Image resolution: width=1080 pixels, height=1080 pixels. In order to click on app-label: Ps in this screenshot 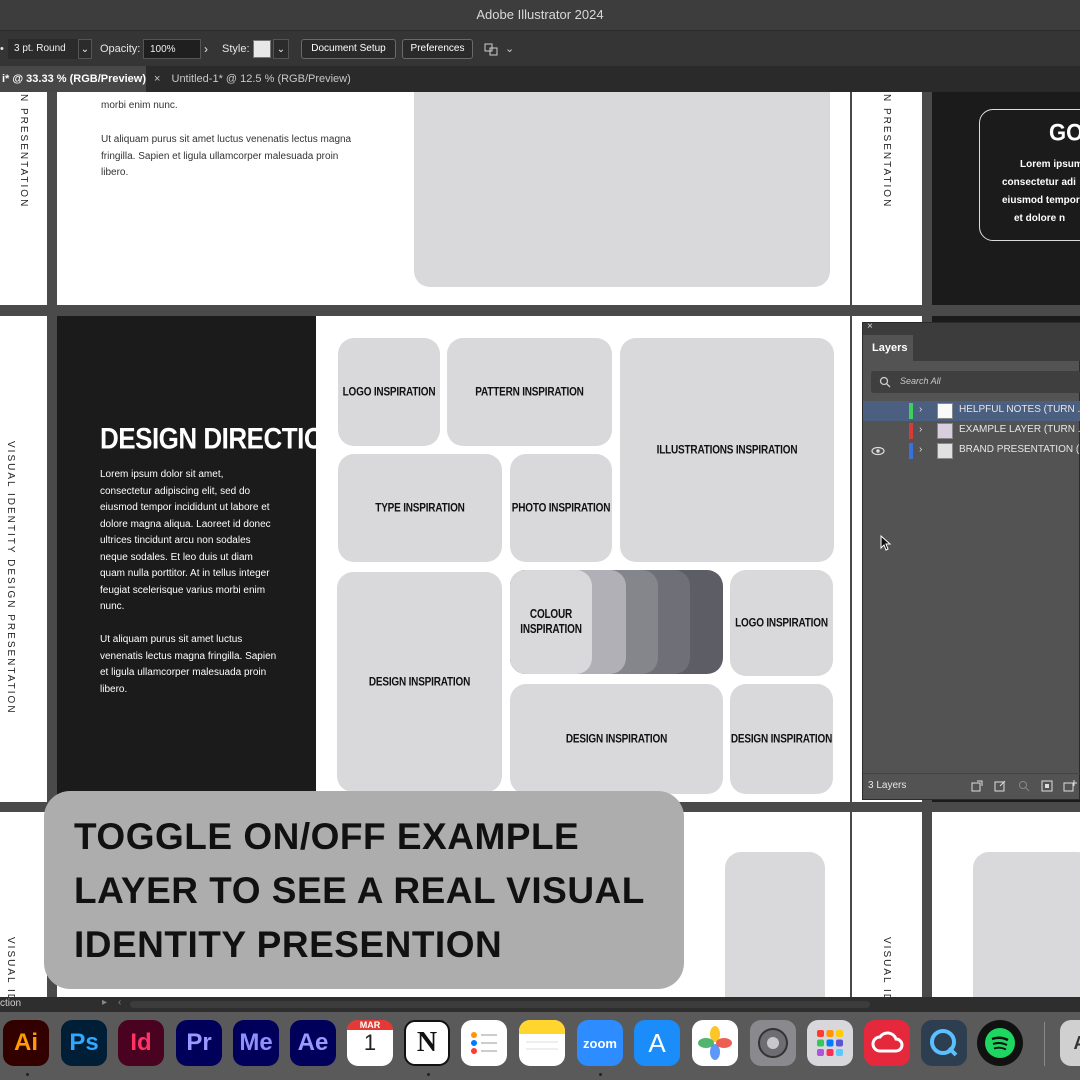, I will do `click(84, 1042)`.